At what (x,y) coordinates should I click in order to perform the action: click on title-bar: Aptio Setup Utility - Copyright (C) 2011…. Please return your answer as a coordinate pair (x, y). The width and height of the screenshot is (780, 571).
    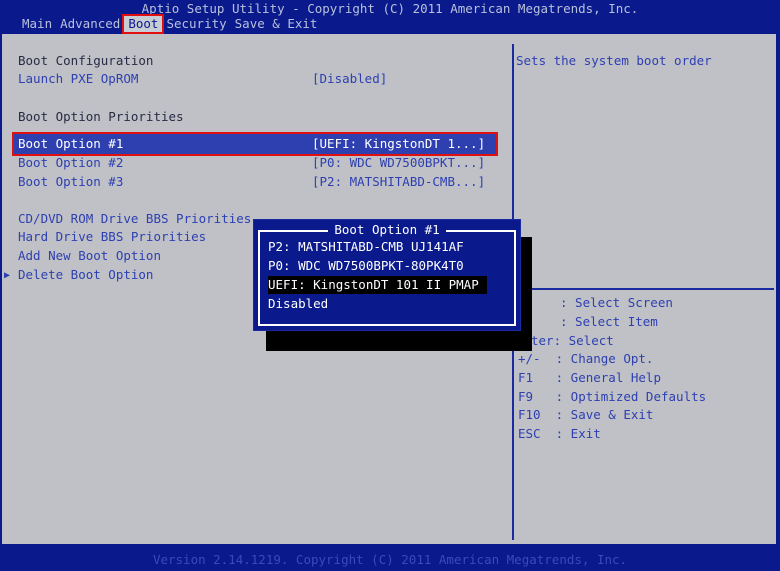
    Looking at the image, I should click on (390, 17).